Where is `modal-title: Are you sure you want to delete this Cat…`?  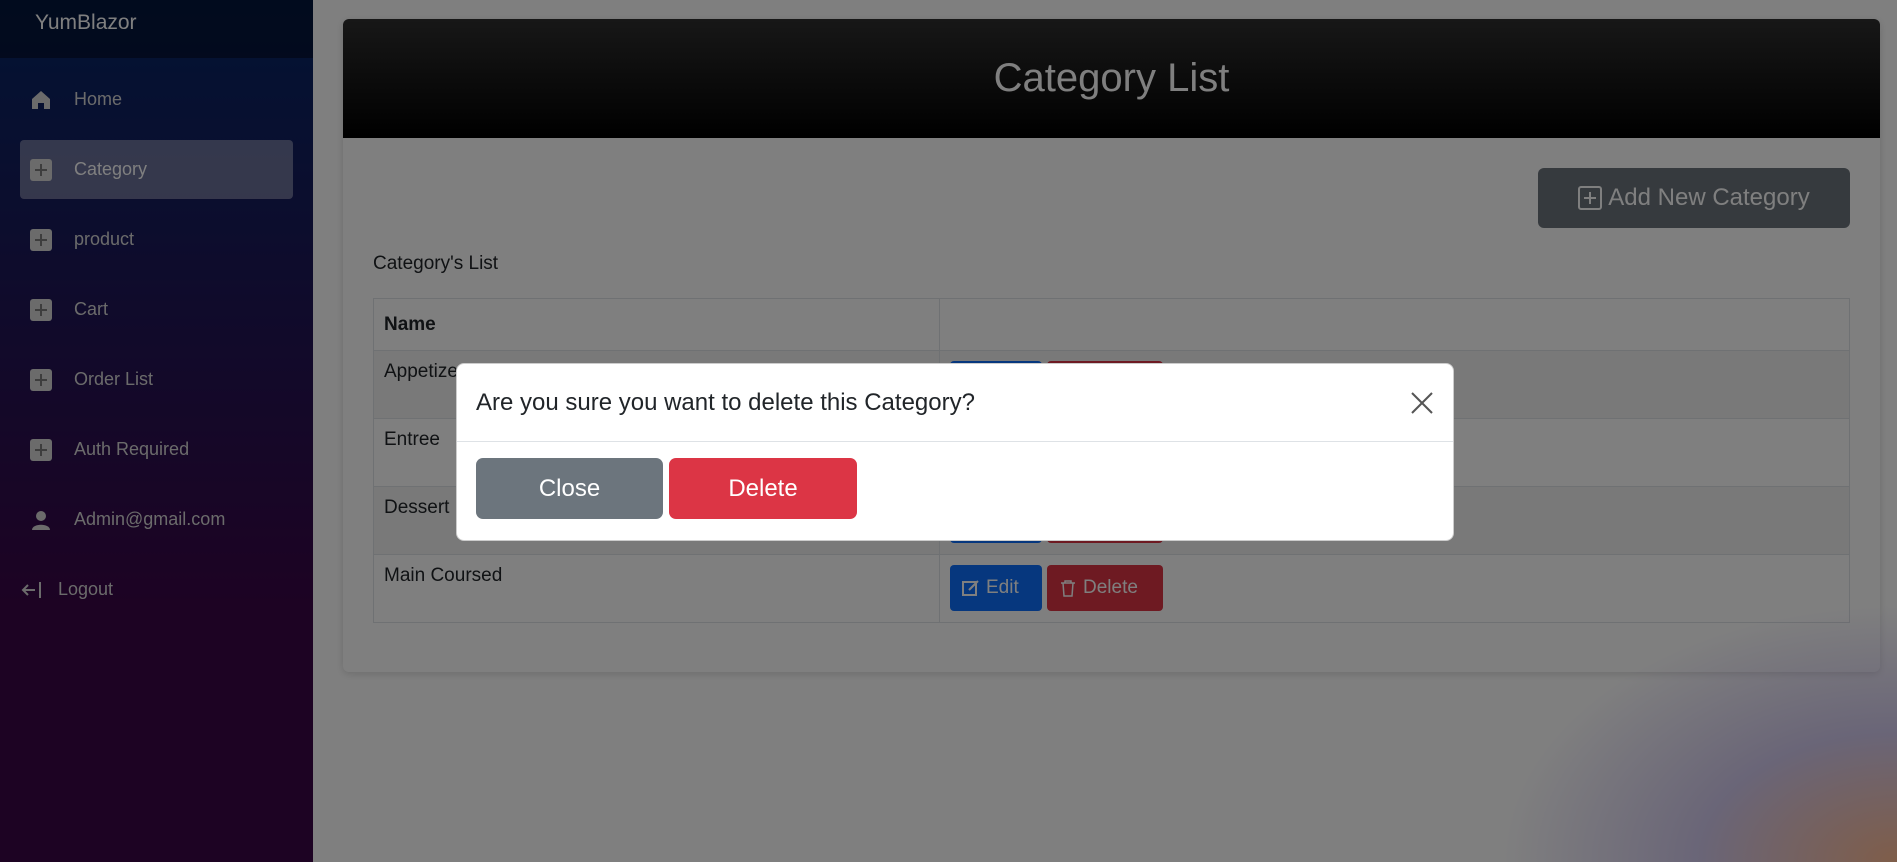 modal-title: Are you sure you want to delete this Cat… is located at coordinates (725, 402).